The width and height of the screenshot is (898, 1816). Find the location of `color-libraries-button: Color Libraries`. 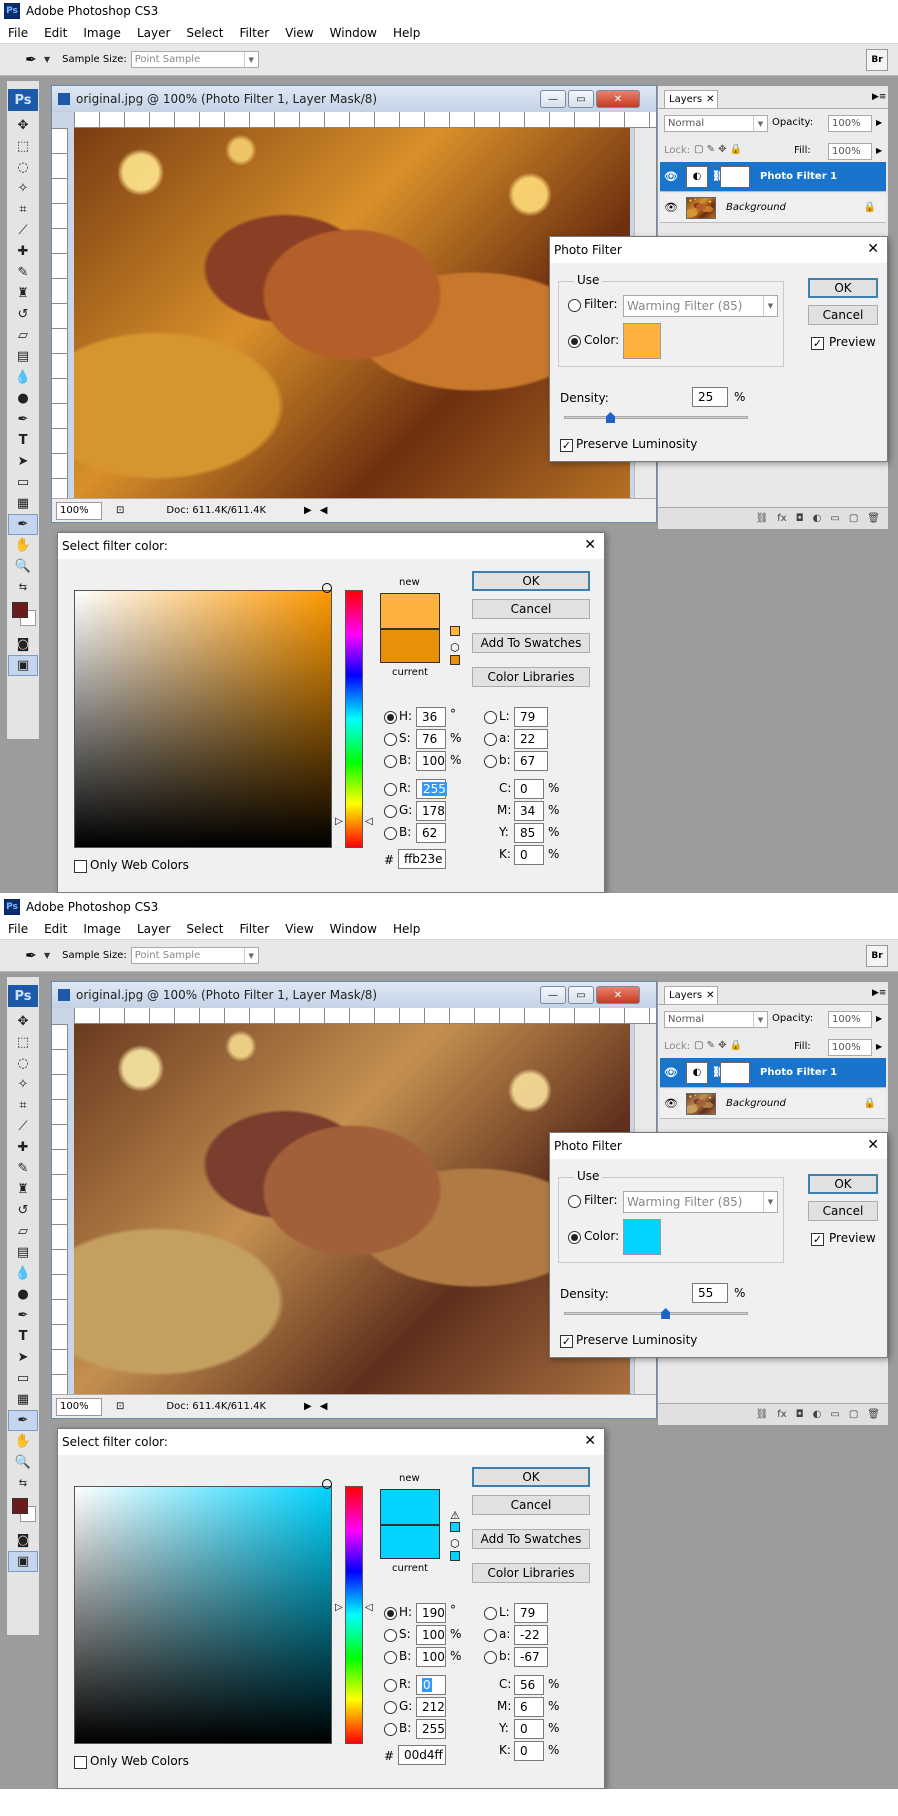

color-libraries-button: Color Libraries is located at coordinates (531, 1573).